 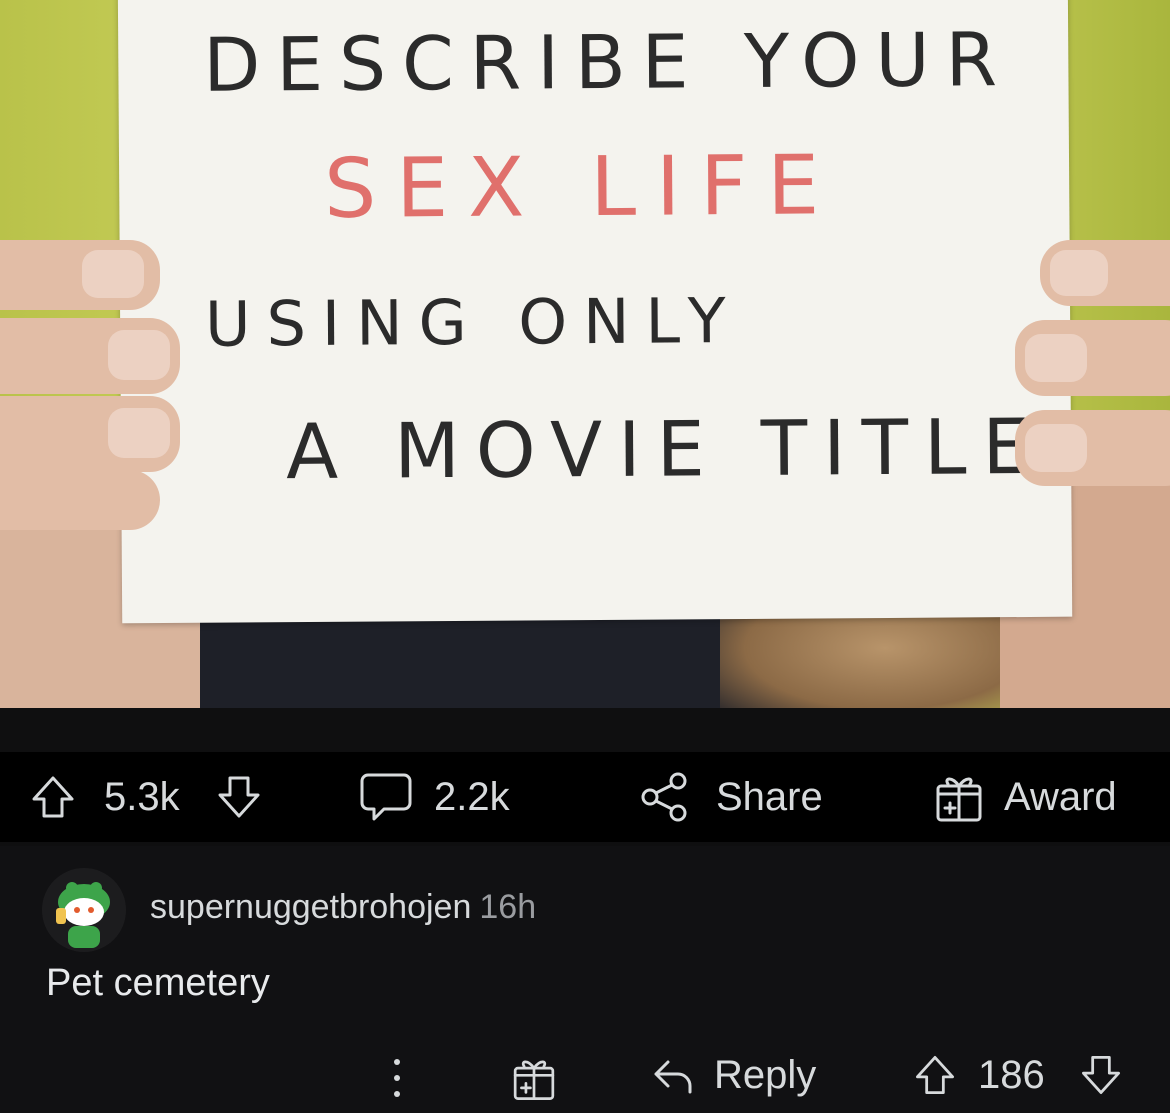 I want to click on comment-upvote-button: 186, so click(x=977, y=1075).